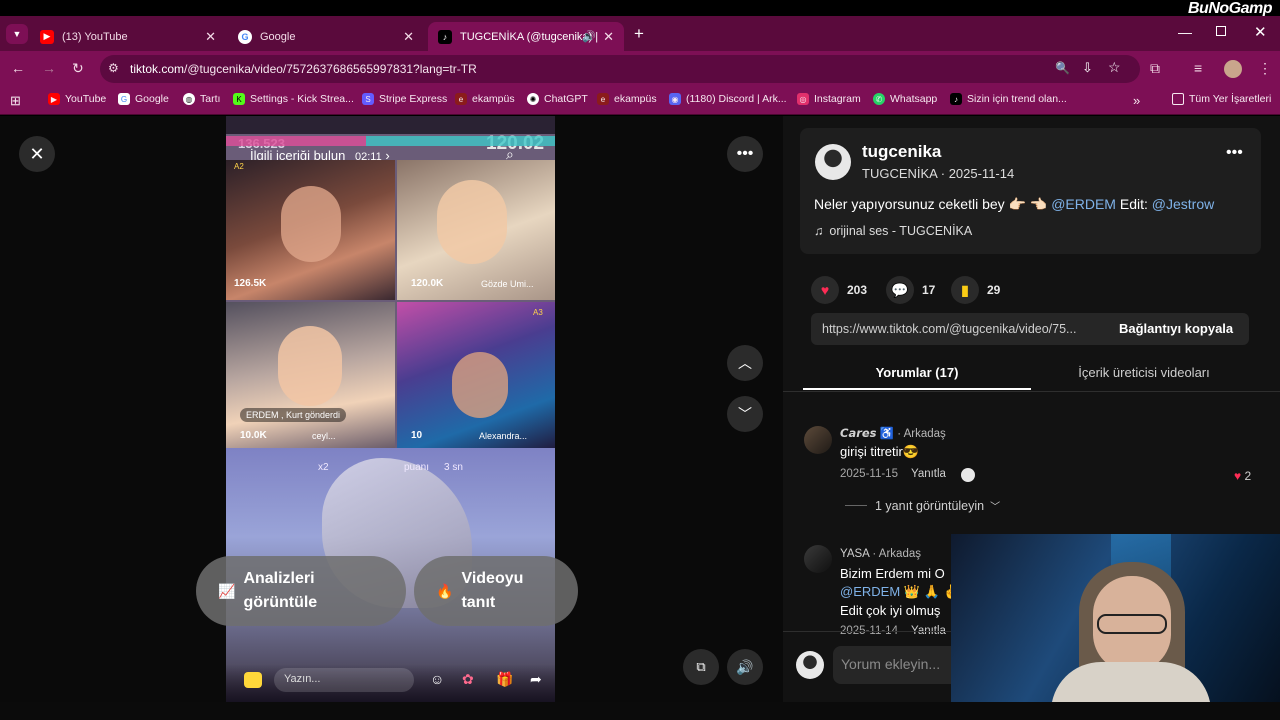  Describe the element at coordinates (603, 99) in the screenshot. I see `ekampus-icon: e` at that location.